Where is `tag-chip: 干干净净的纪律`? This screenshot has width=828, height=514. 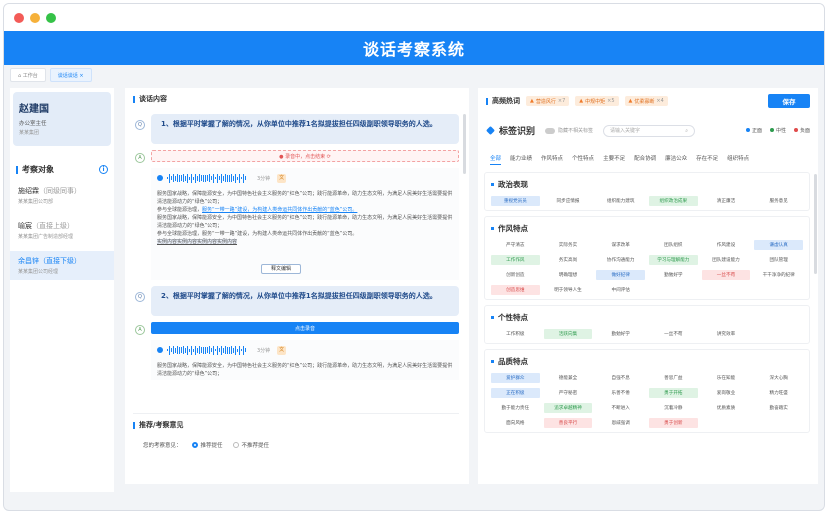 tag-chip: 干干净净的纪律 is located at coordinates (778, 275).